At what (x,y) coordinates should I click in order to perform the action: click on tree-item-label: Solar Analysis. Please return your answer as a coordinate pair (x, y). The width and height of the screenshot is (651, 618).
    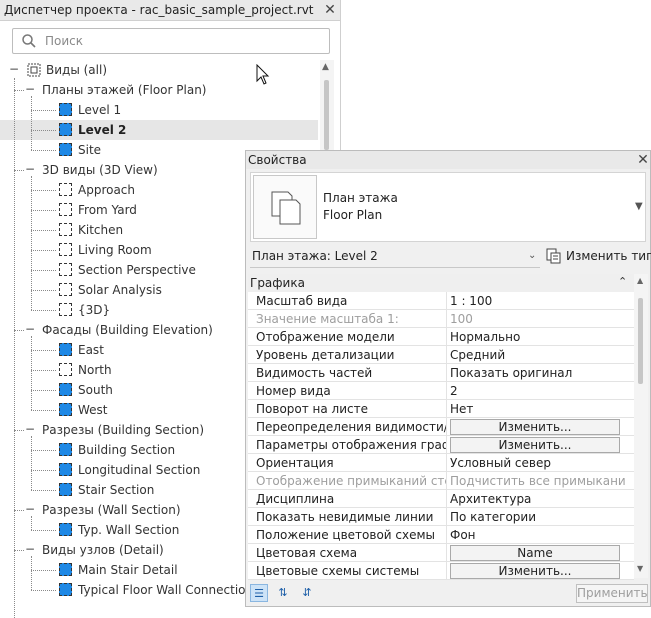
    Looking at the image, I should click on (120, 290).